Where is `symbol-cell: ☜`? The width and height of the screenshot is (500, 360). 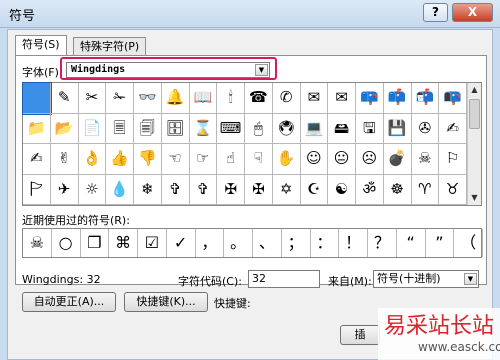 symbol-cell: ☜ is located at coordinates (175, 159).